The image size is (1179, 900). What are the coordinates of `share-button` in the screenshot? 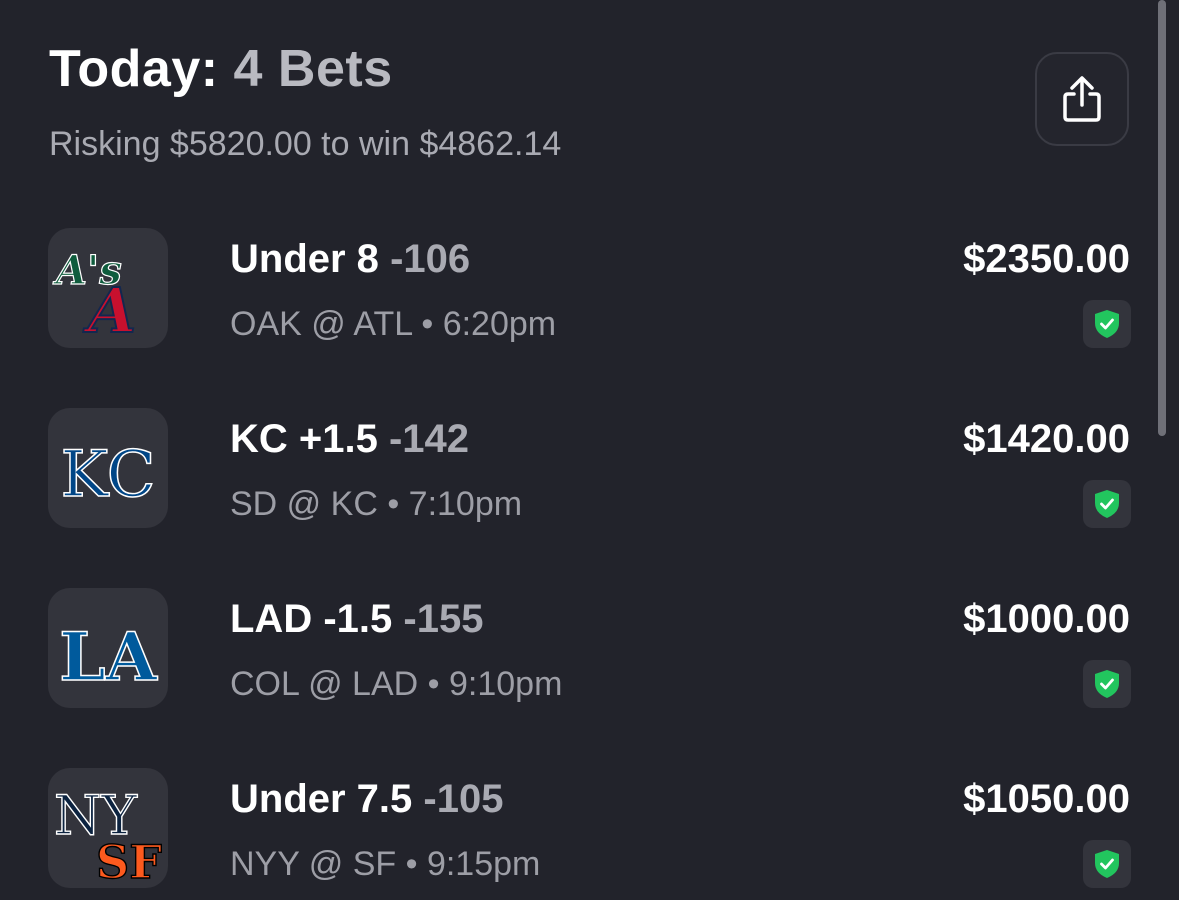 It's located at (1082, 99).